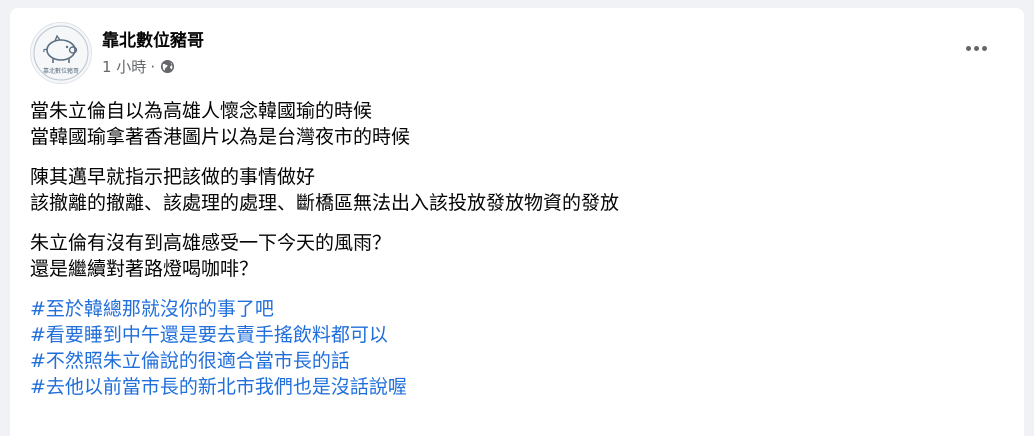  I want to click on hashtag-link: #至於韓總那就沒你的事了吧, so click(517, 309).